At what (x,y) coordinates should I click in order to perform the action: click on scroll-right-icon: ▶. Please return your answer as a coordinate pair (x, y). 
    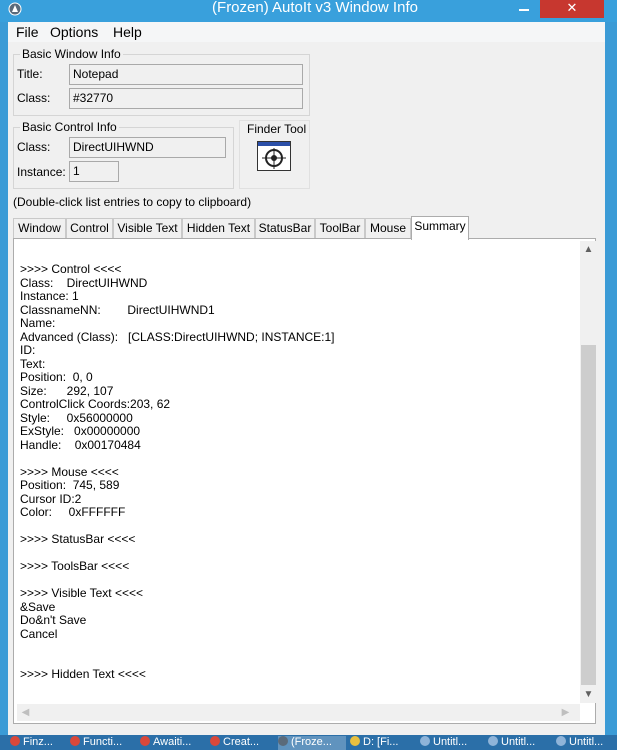
    Looking at the image, I should click on (565, 712).